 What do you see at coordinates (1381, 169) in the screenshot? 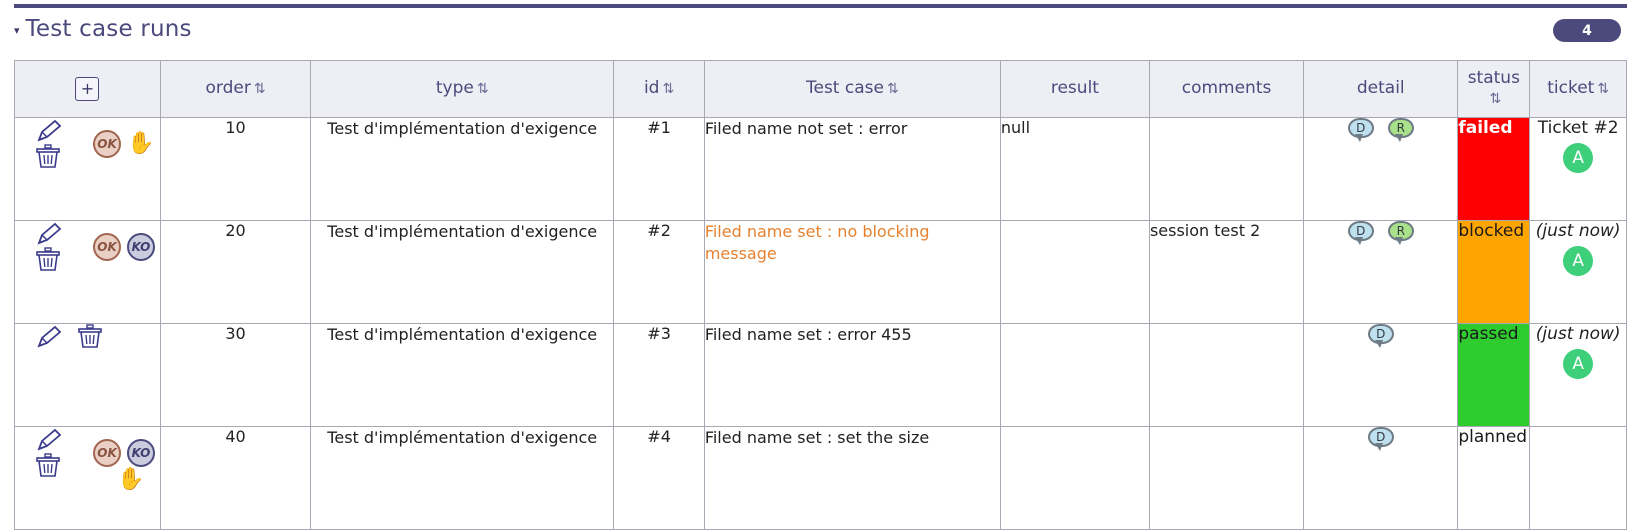
I see `detail-cell: DR` at bounding box center [1381, 169].